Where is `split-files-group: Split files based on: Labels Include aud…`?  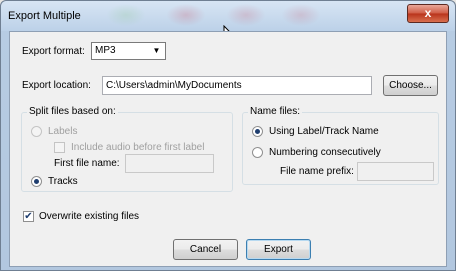 split-files-group: Split files based on: Labels Include aud… is located at coordinates (127, 149).